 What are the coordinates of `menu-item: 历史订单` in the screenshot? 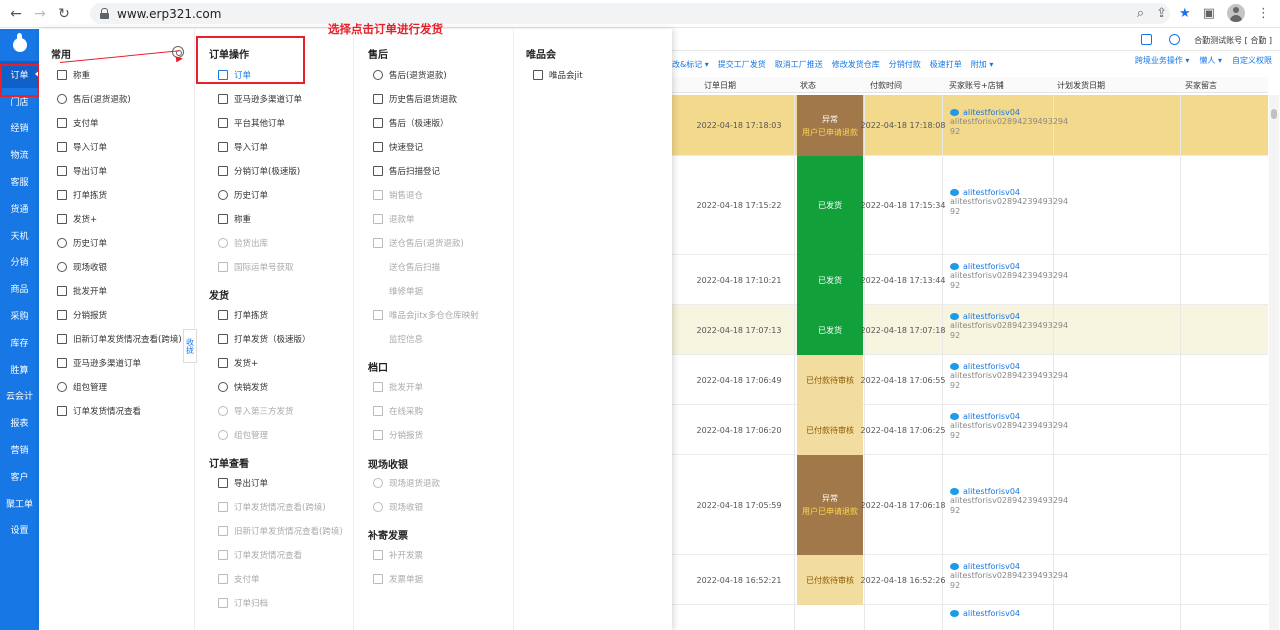 It's located at (82, 243).